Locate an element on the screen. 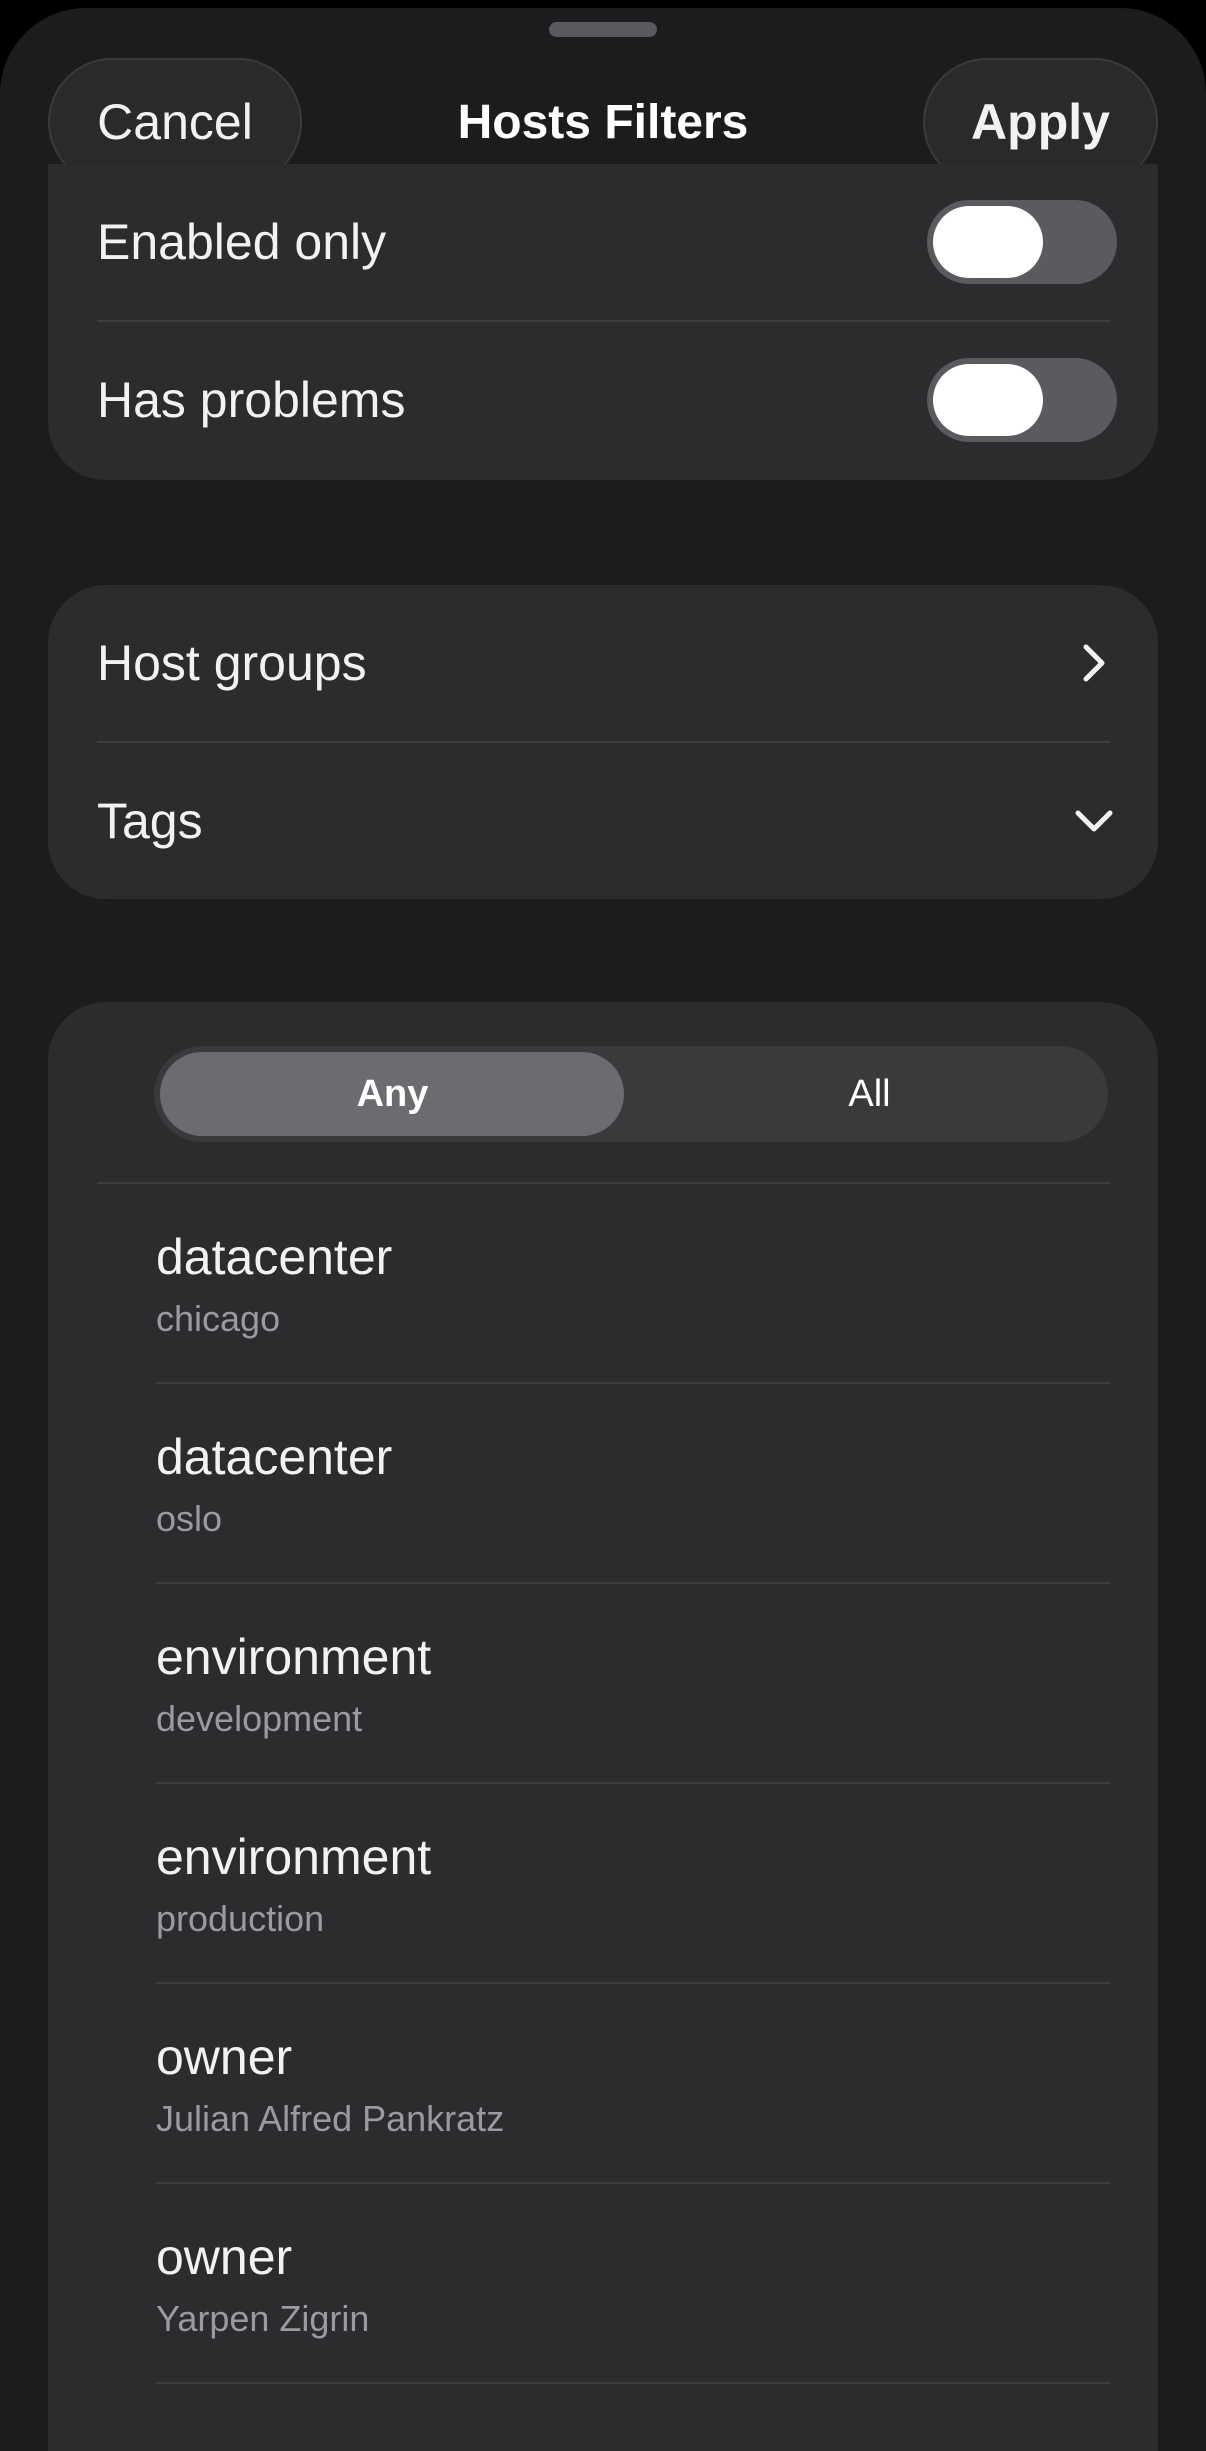 The height and width of the screenshot is (2451, 1206). enabled-only-switch is located at coordinates (1022, 242).